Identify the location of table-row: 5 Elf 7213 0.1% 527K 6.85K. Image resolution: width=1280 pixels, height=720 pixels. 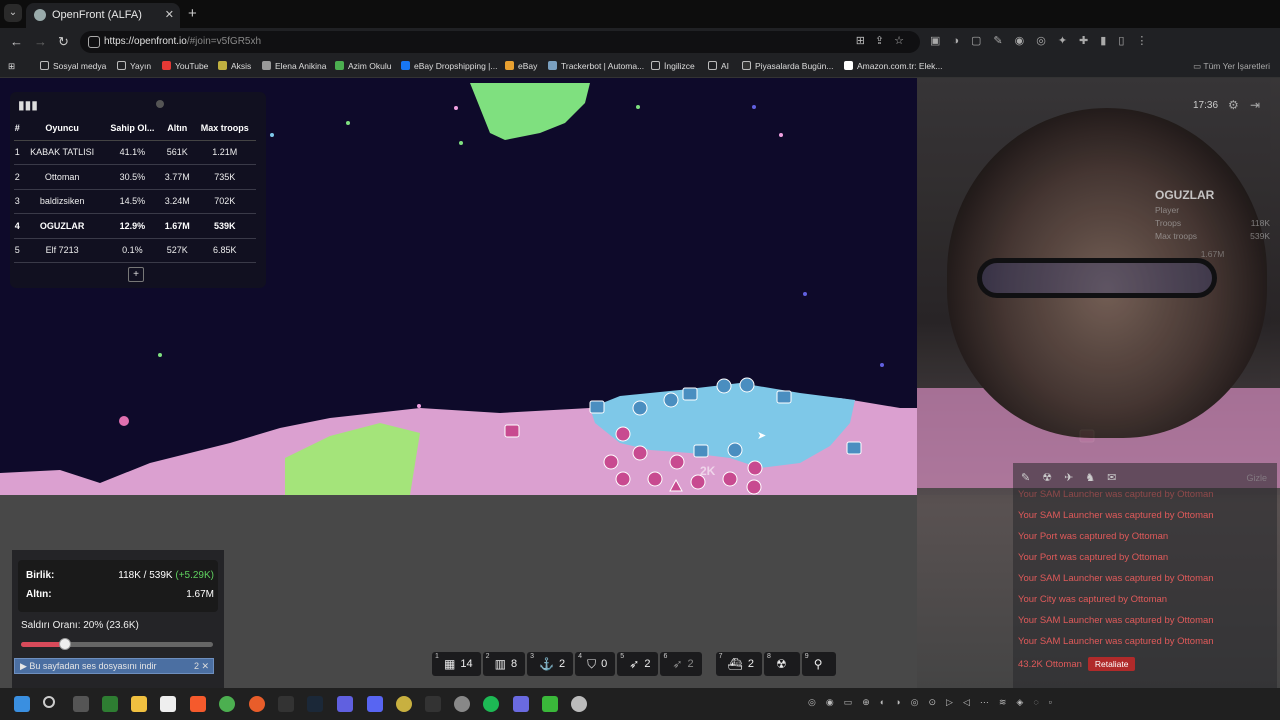
(135, 250).